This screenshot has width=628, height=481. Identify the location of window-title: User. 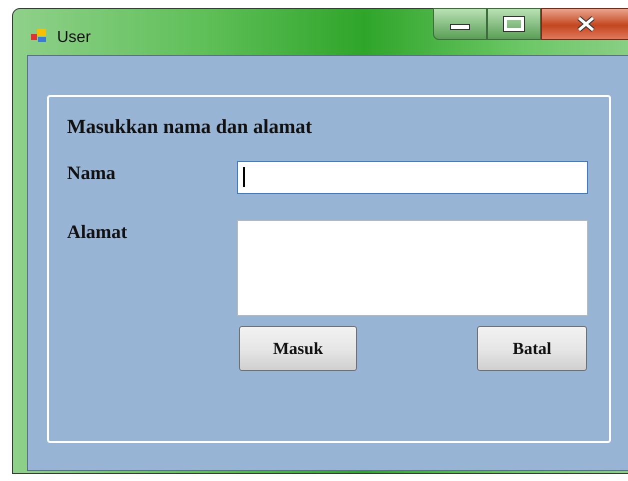
(74, 38).